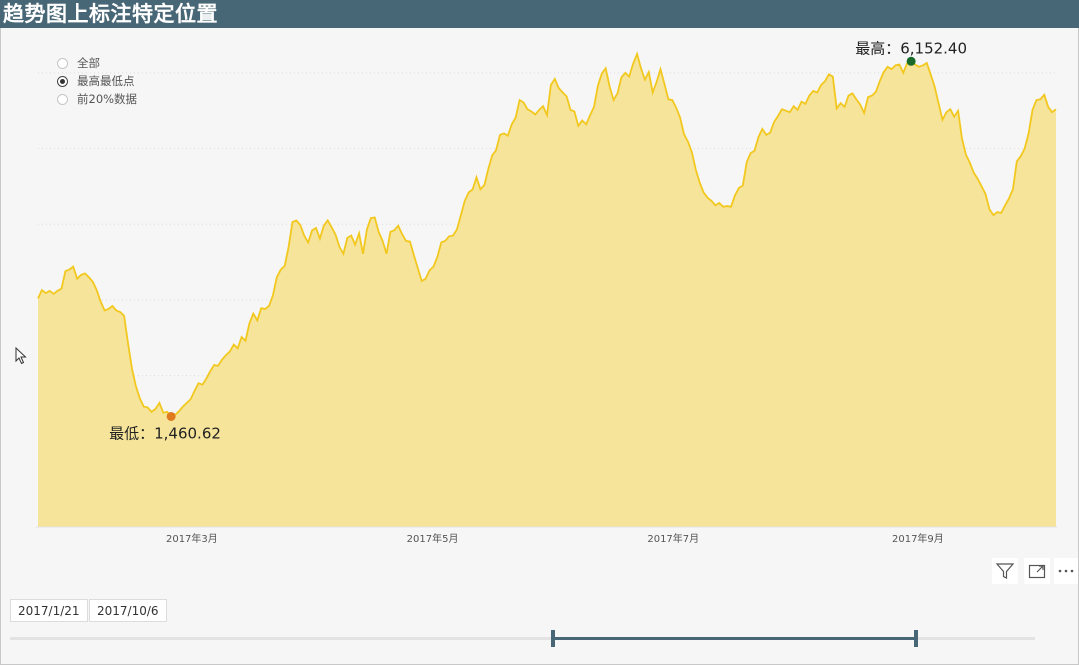 This screenshot has height=666, width=1079. Describe the element at coordinates (62, 63) in the screenshot. I see `radio-all` at that location.